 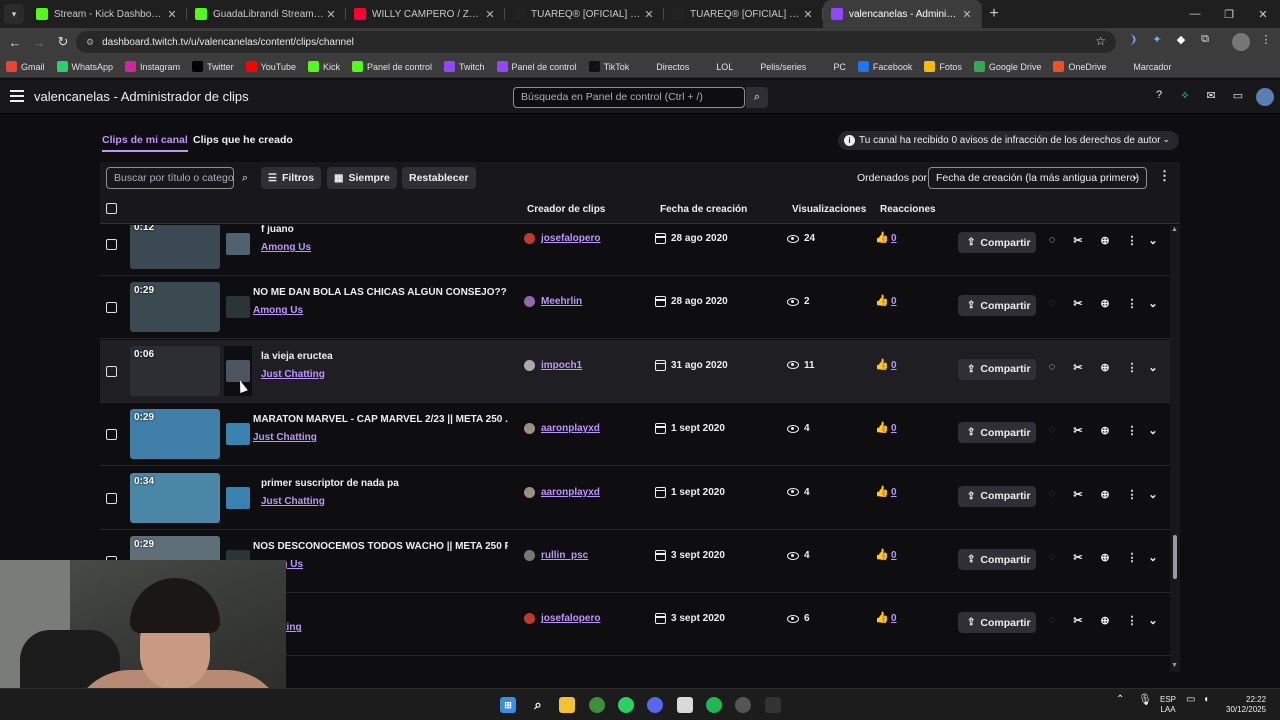 I want to click on browser-tab: TUAREQ® [OFICIAL] – JEAN M✕, so click(x=584, y=14).